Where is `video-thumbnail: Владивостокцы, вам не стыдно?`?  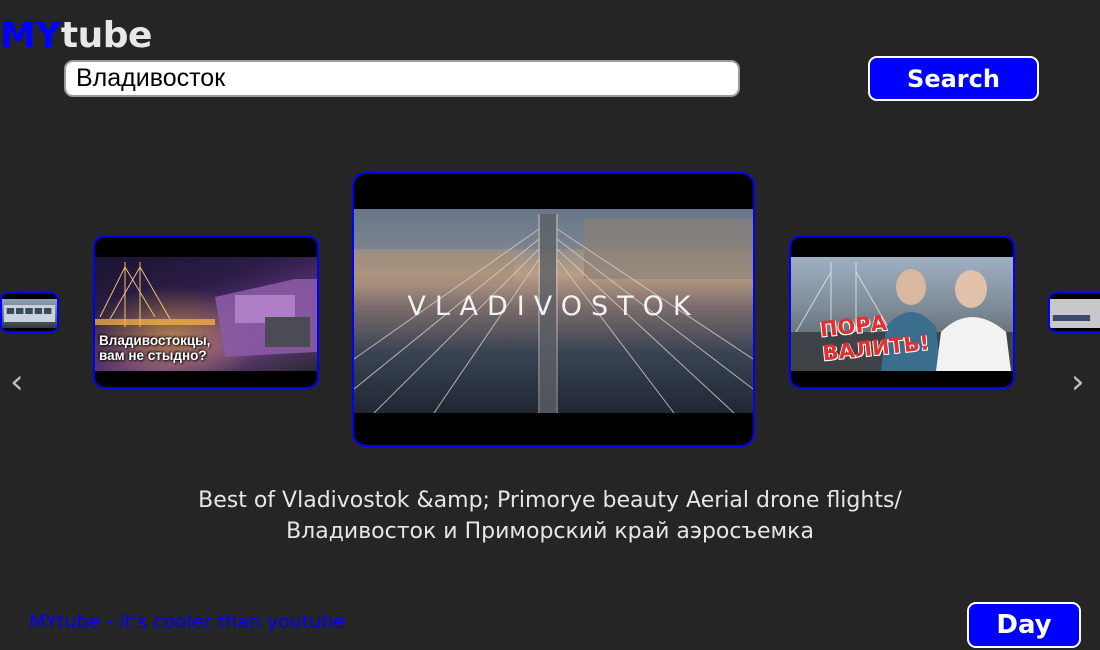
video-thumbnail: Владивостокцы, вам не стыдно? is located at coordinates (206, 314).